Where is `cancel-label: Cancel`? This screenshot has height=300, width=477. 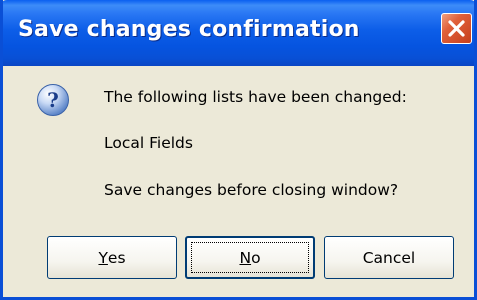 cancel-label: Cancel is located at coordinates (389, 257).